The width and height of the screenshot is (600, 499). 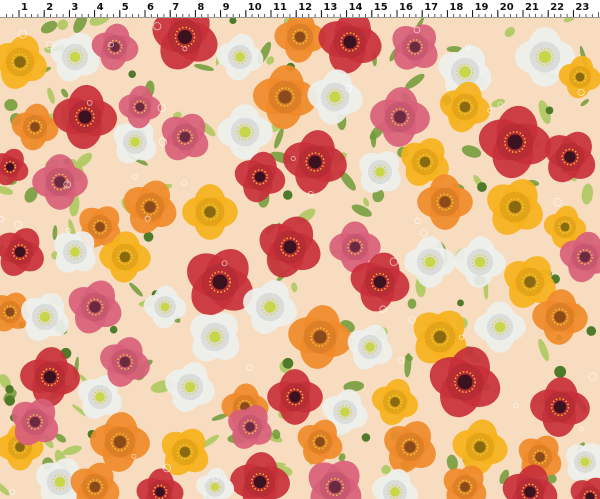 I want to click on ruler-number: 17, so click(x=431, y=7).